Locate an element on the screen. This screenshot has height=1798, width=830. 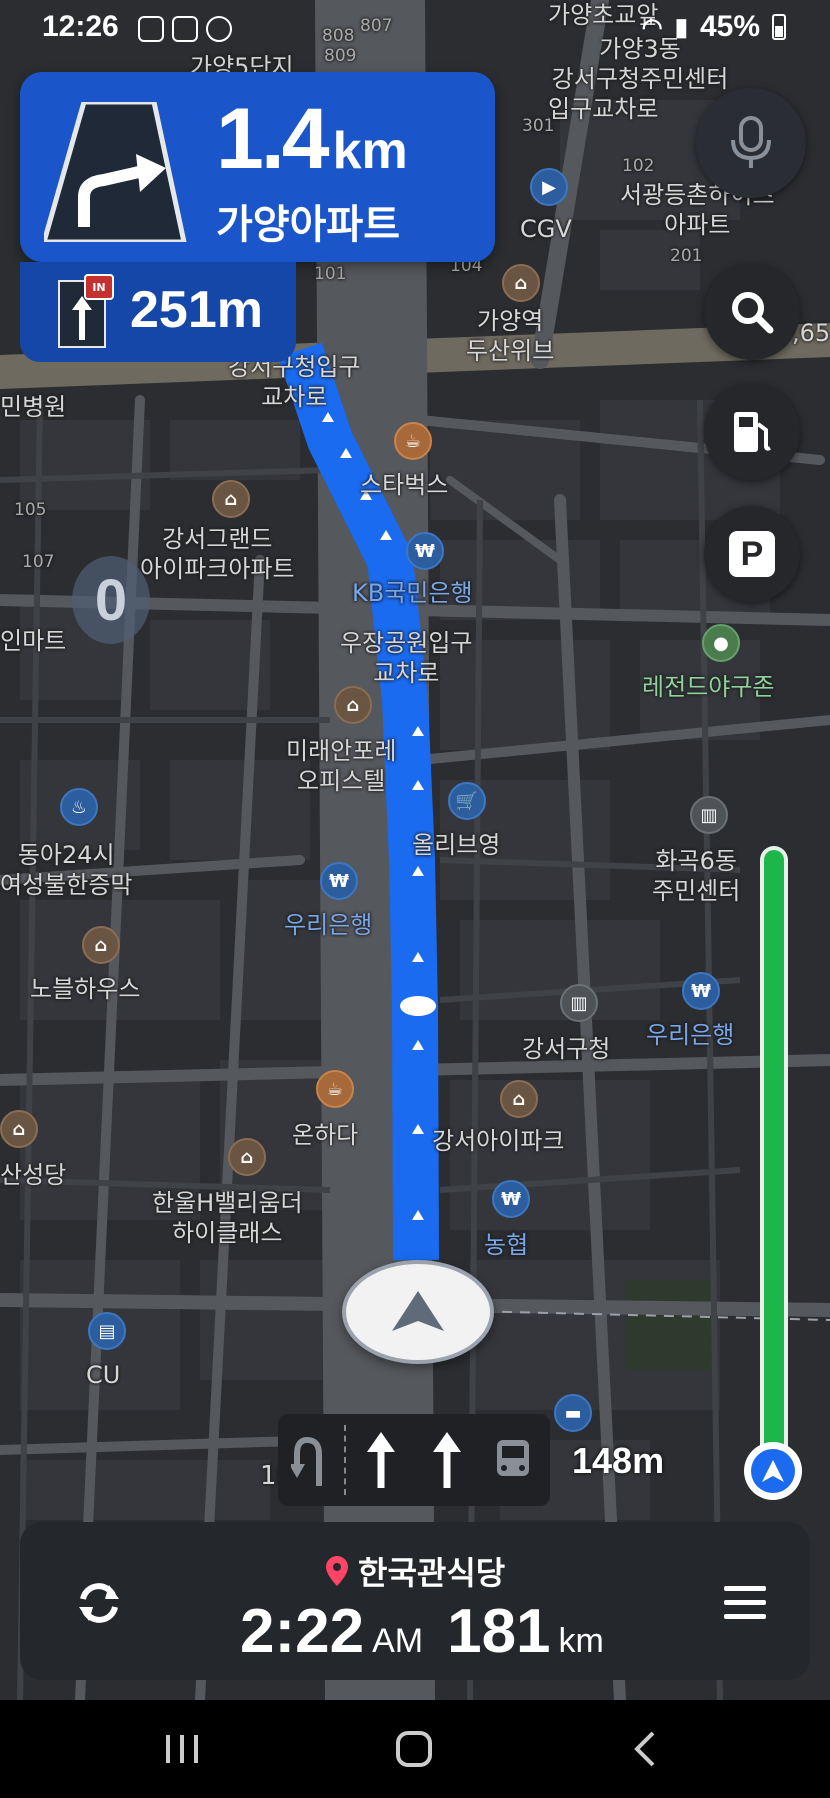
map-label: 동아24시 여성불한증막 is located at coordinates (66, 870).